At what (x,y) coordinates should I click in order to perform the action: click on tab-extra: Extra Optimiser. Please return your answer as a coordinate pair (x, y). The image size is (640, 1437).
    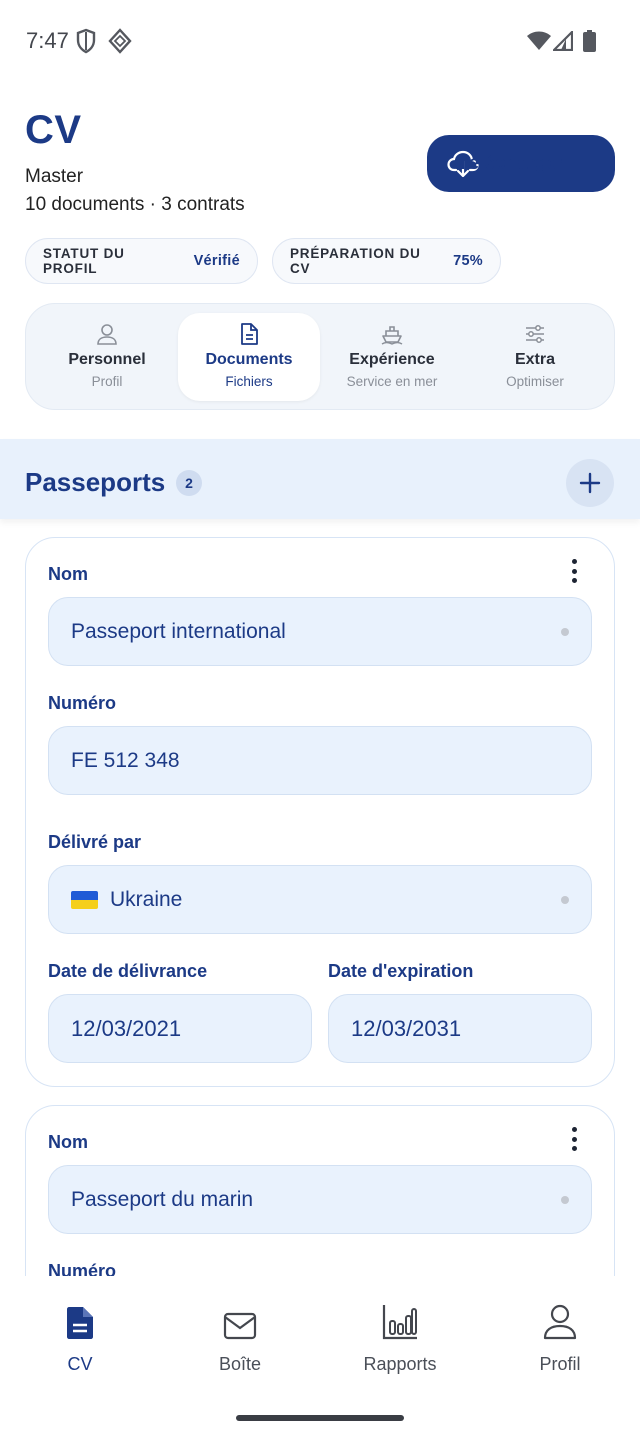
    Looking at the image, I should click on (535, 357).